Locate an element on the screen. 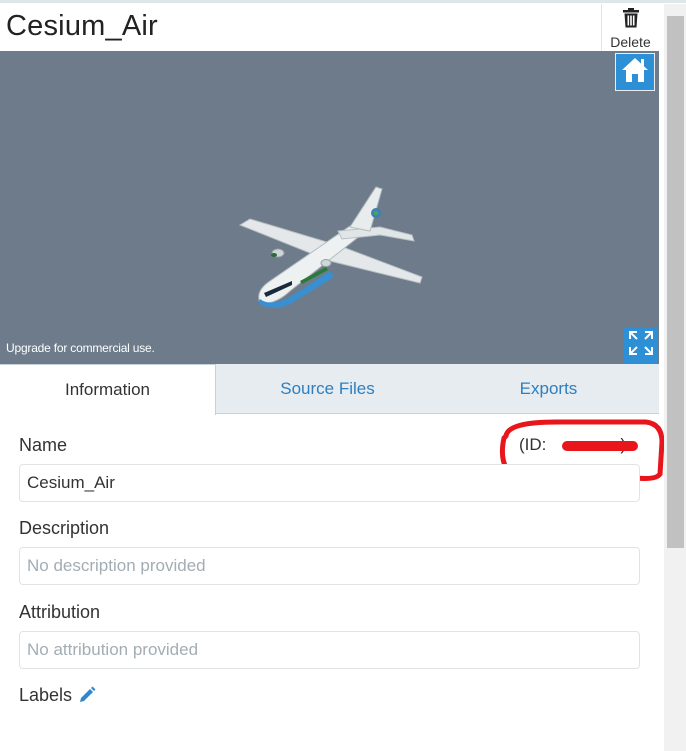  labels-label: Labels is located at coordinates (46, 695).